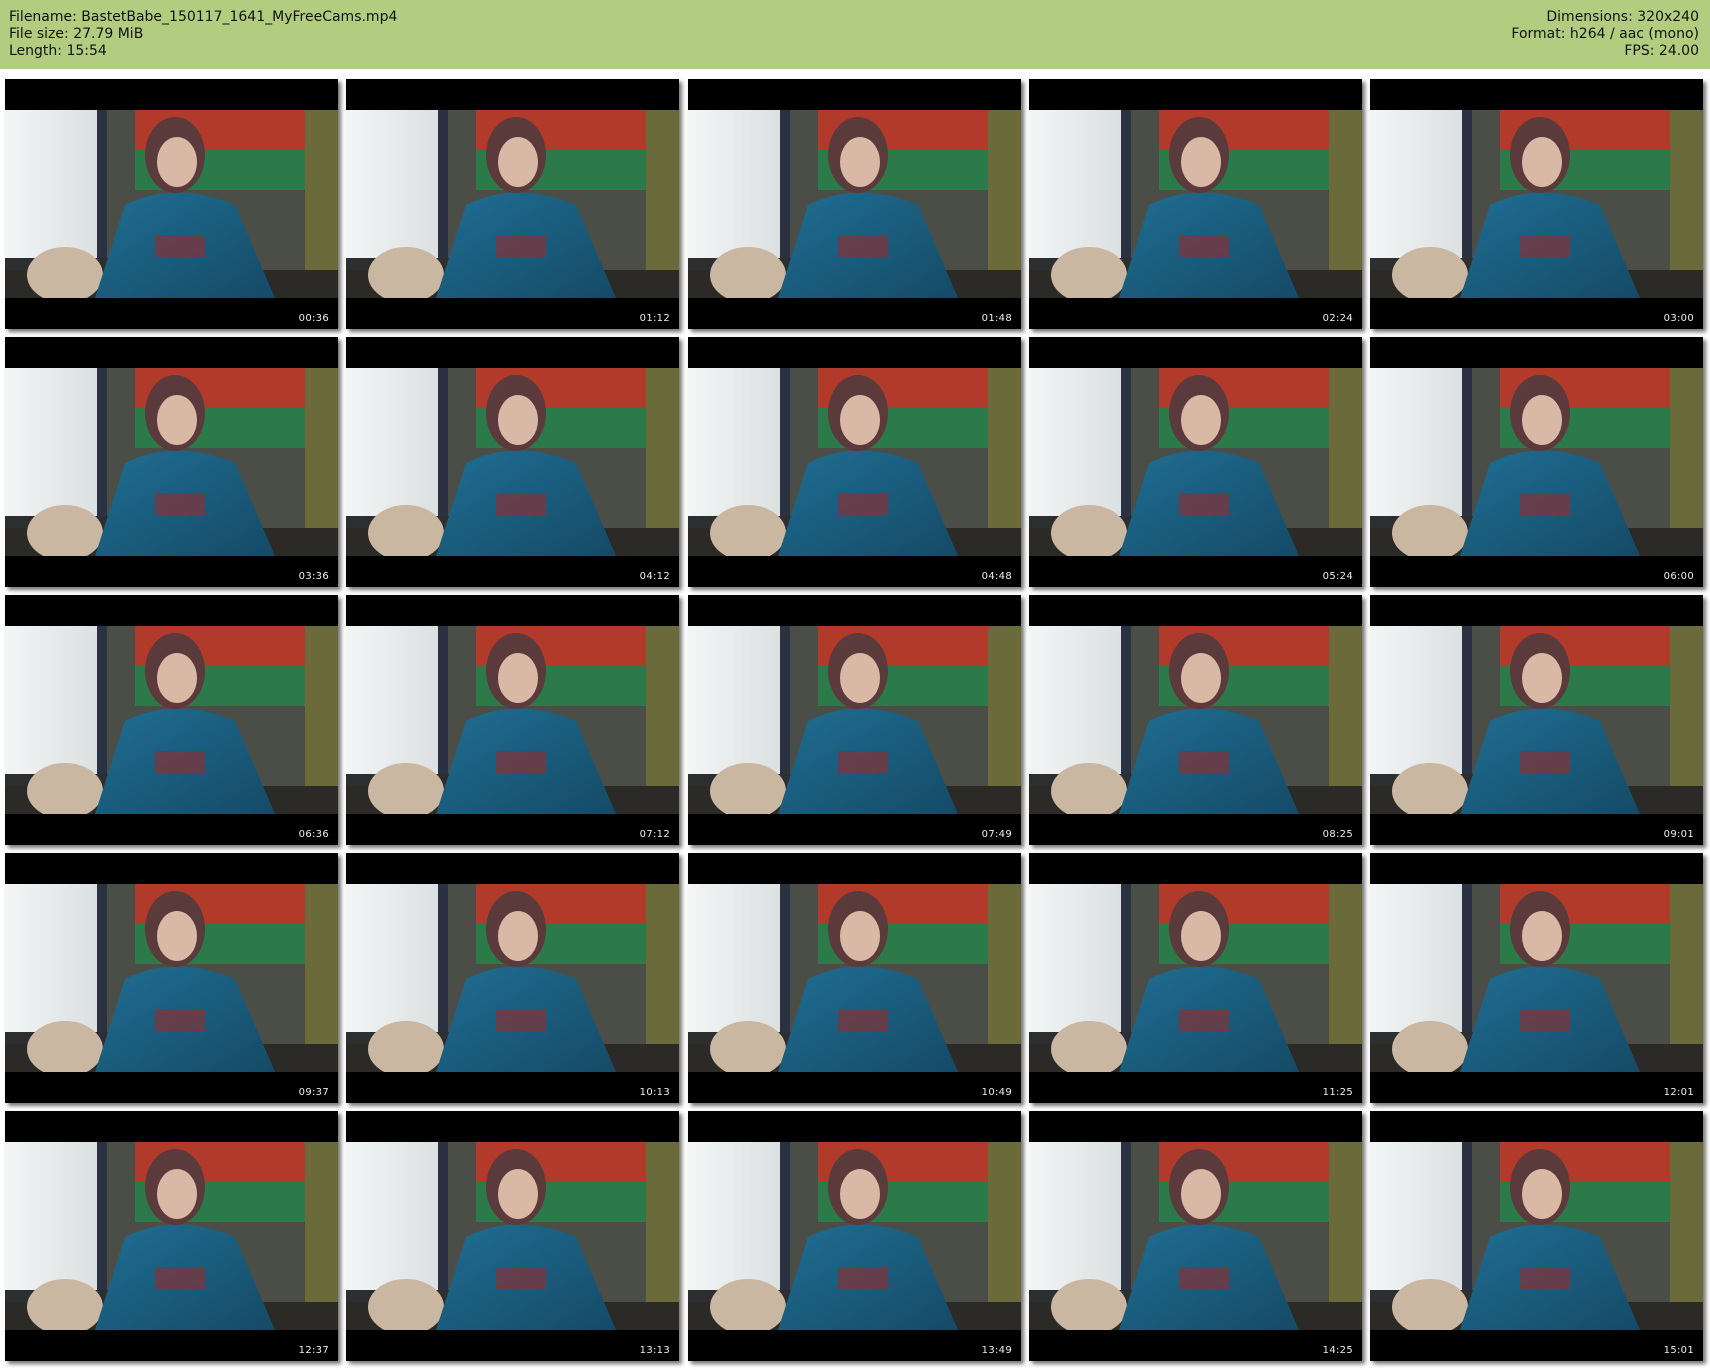  What do you see at coordinates (654, 318) in the screenshot?
I see `timestamp-label: 01:12` at bounding box center [654, 318].